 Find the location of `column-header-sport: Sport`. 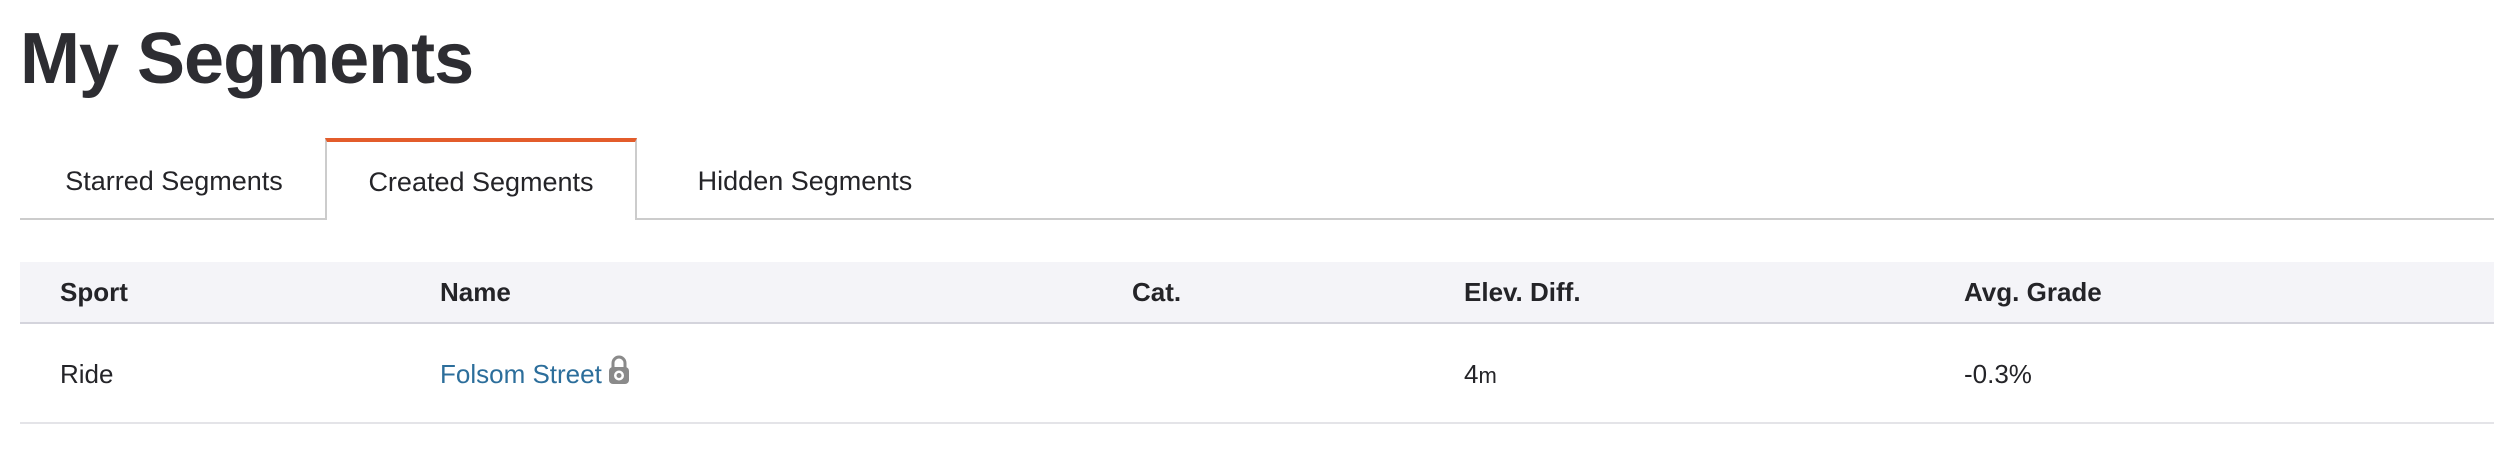

column-header-sport: Sport is located at coordinates (94, 292).